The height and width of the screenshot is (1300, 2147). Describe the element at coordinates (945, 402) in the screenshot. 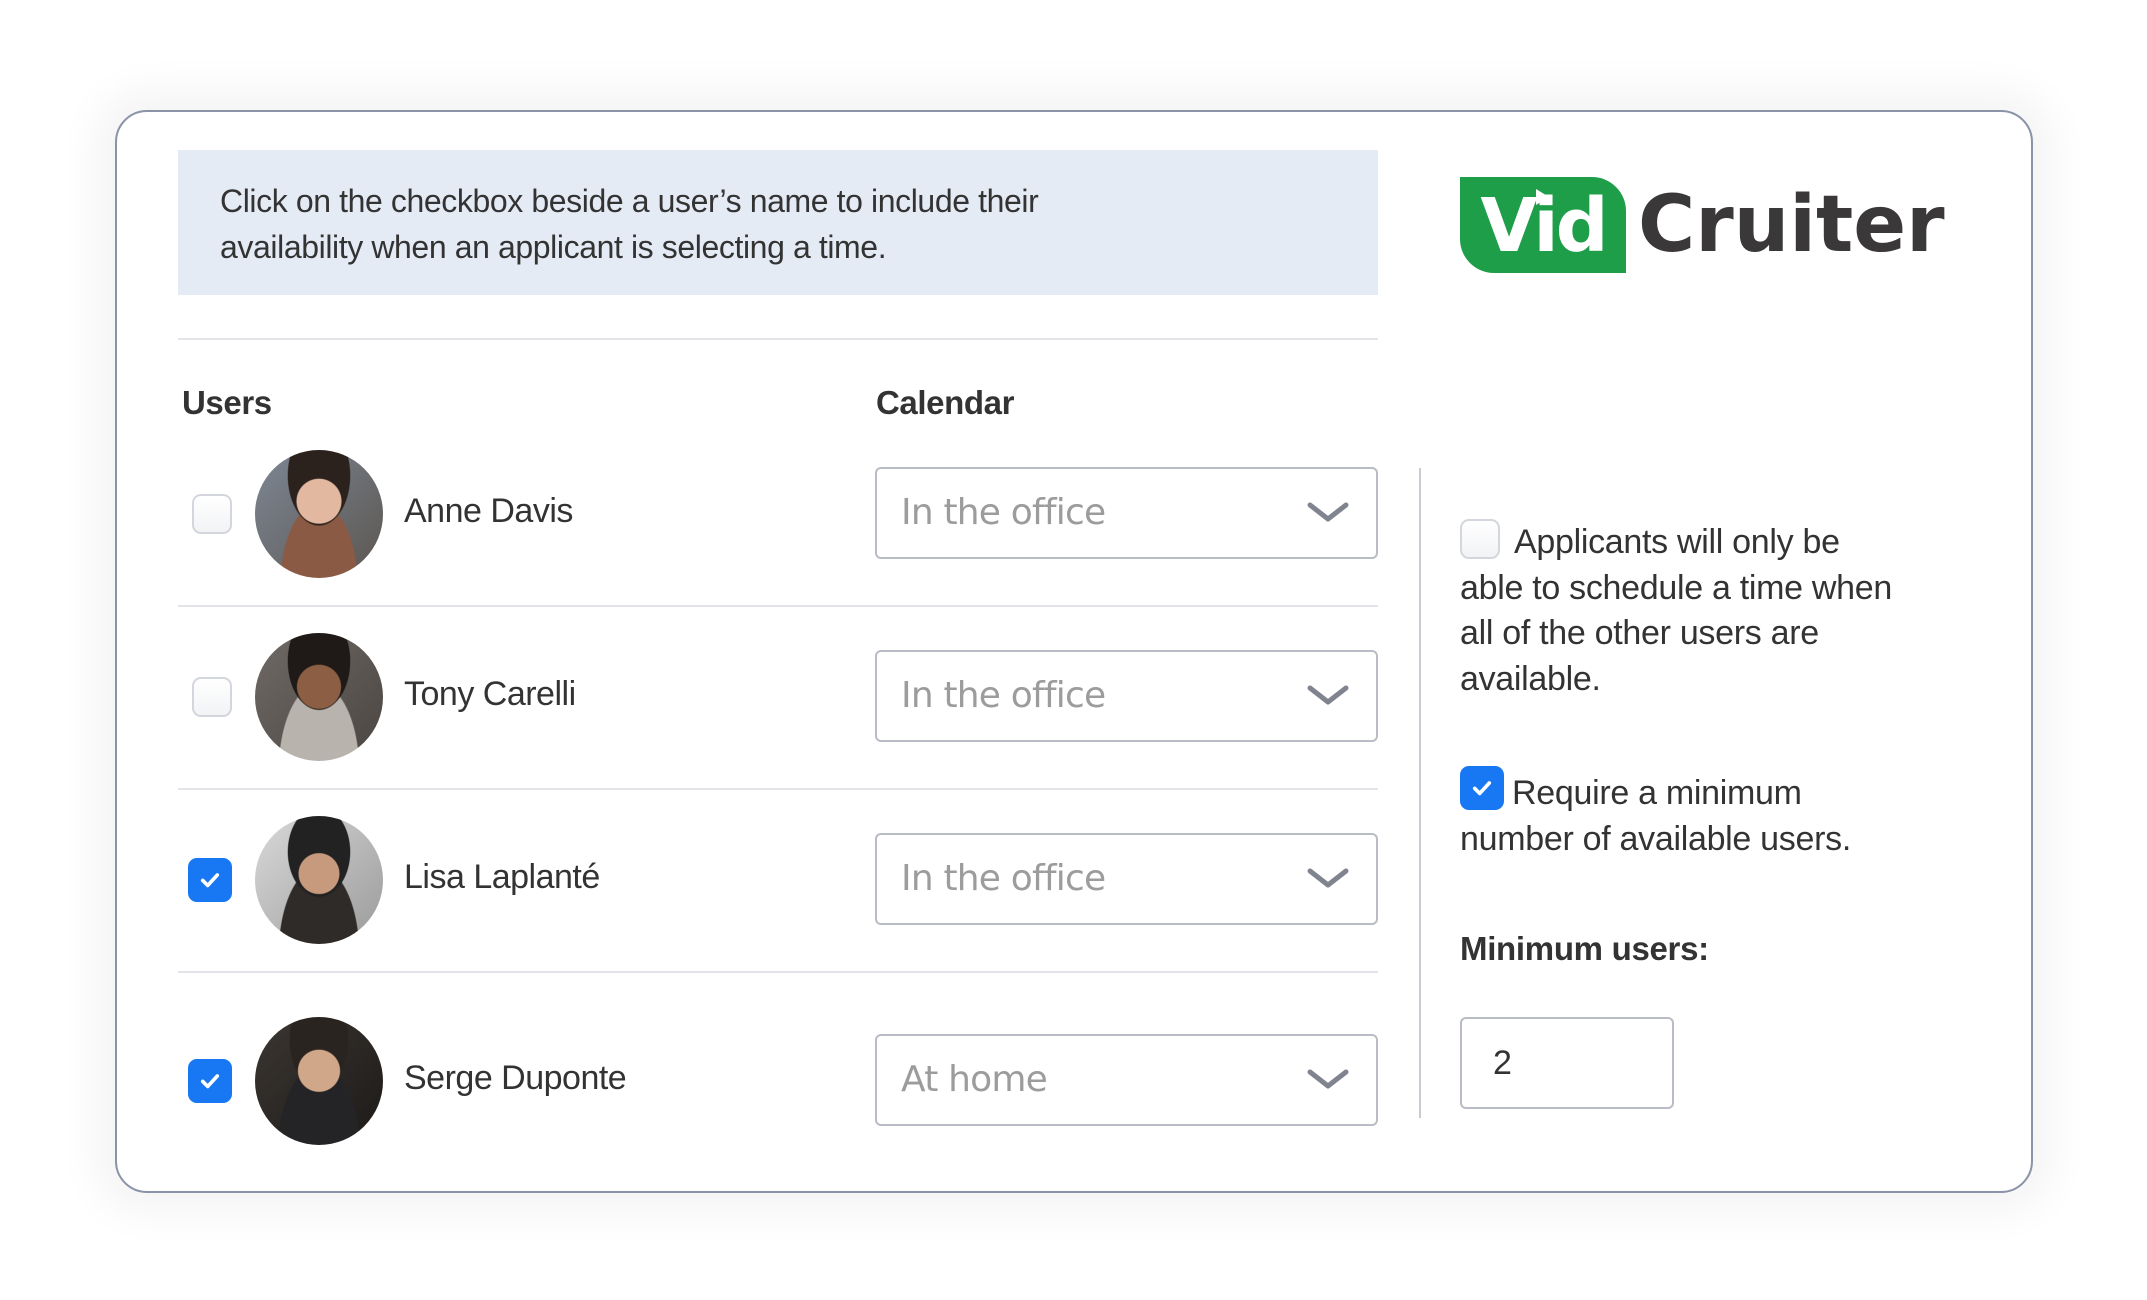

I see `calendar-column-header: Calendar` at that location.